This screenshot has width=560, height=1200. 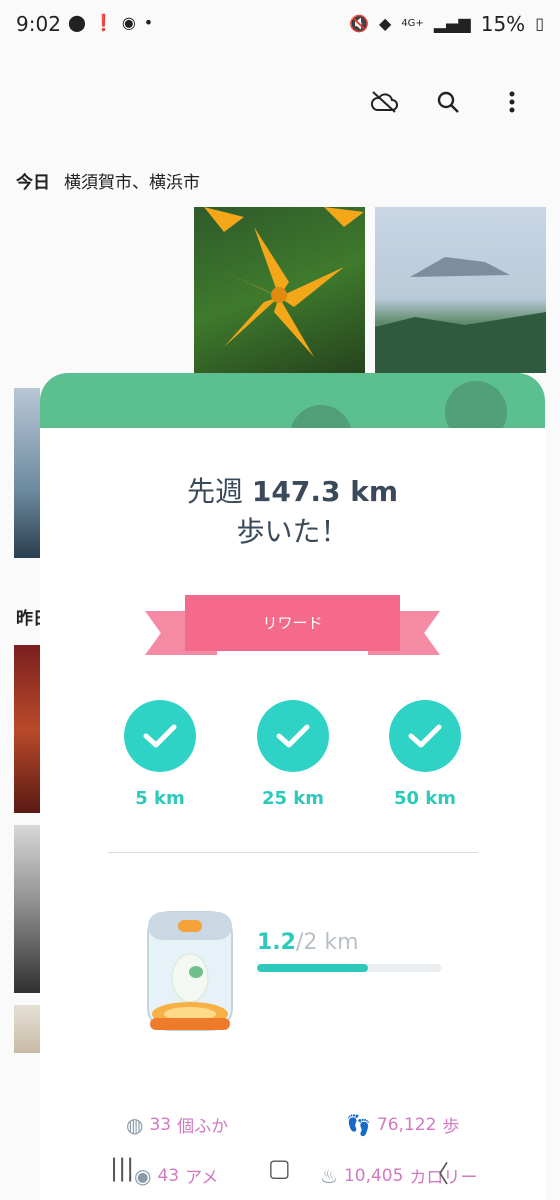 I want to click on network-type: 4G+, so click(x=412, y=23).